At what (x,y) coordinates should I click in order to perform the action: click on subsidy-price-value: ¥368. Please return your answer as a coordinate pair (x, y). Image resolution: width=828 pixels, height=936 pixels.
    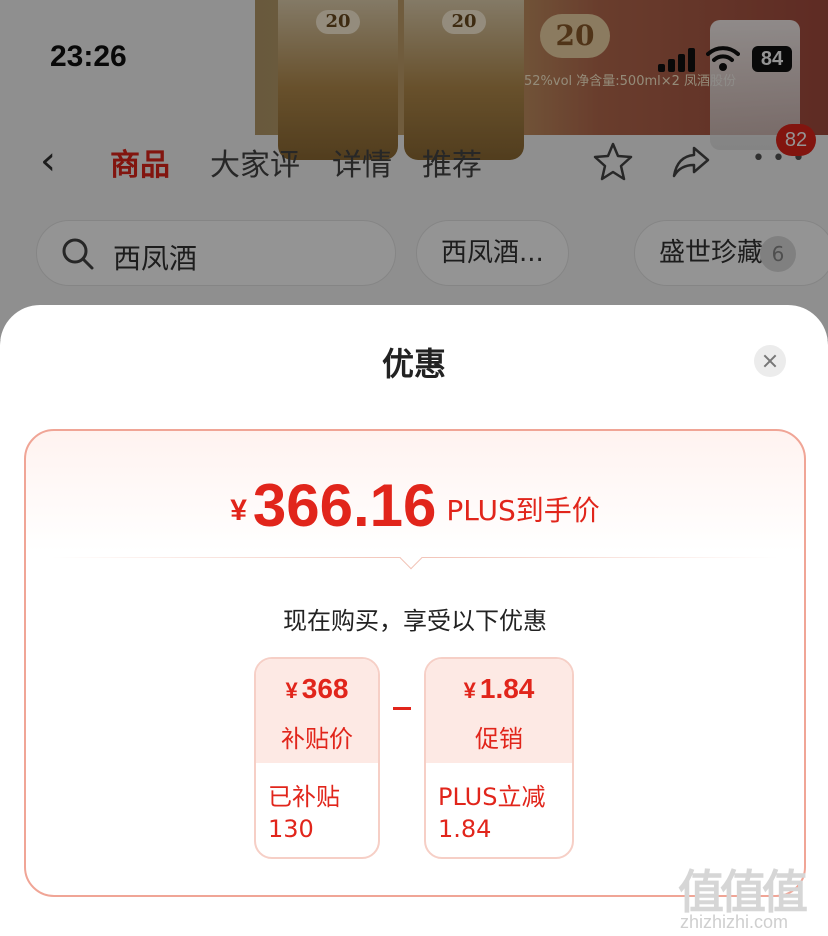
    Looking at the image, I should click on (317, 689).